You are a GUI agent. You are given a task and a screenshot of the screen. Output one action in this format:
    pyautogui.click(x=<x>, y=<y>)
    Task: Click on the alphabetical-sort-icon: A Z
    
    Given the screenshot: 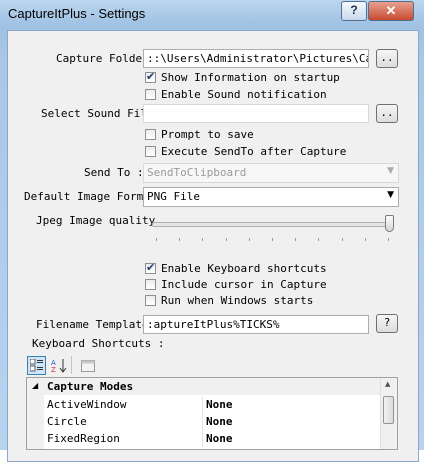 What is the action you would take?
    pyautogui.click(x=58, y=365)
    